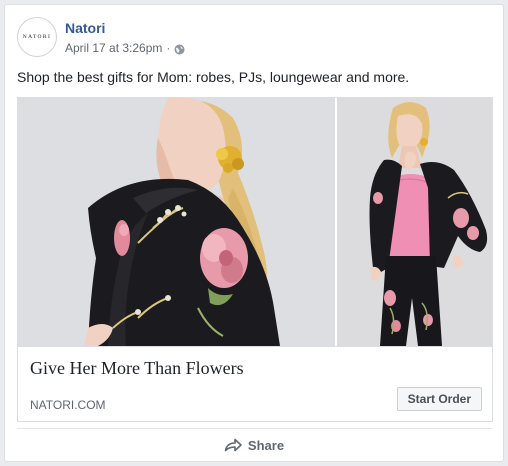  Describe the element at coordinates (439, 399) in the screenshot. I see `start-order-button: Start Order` at that location.